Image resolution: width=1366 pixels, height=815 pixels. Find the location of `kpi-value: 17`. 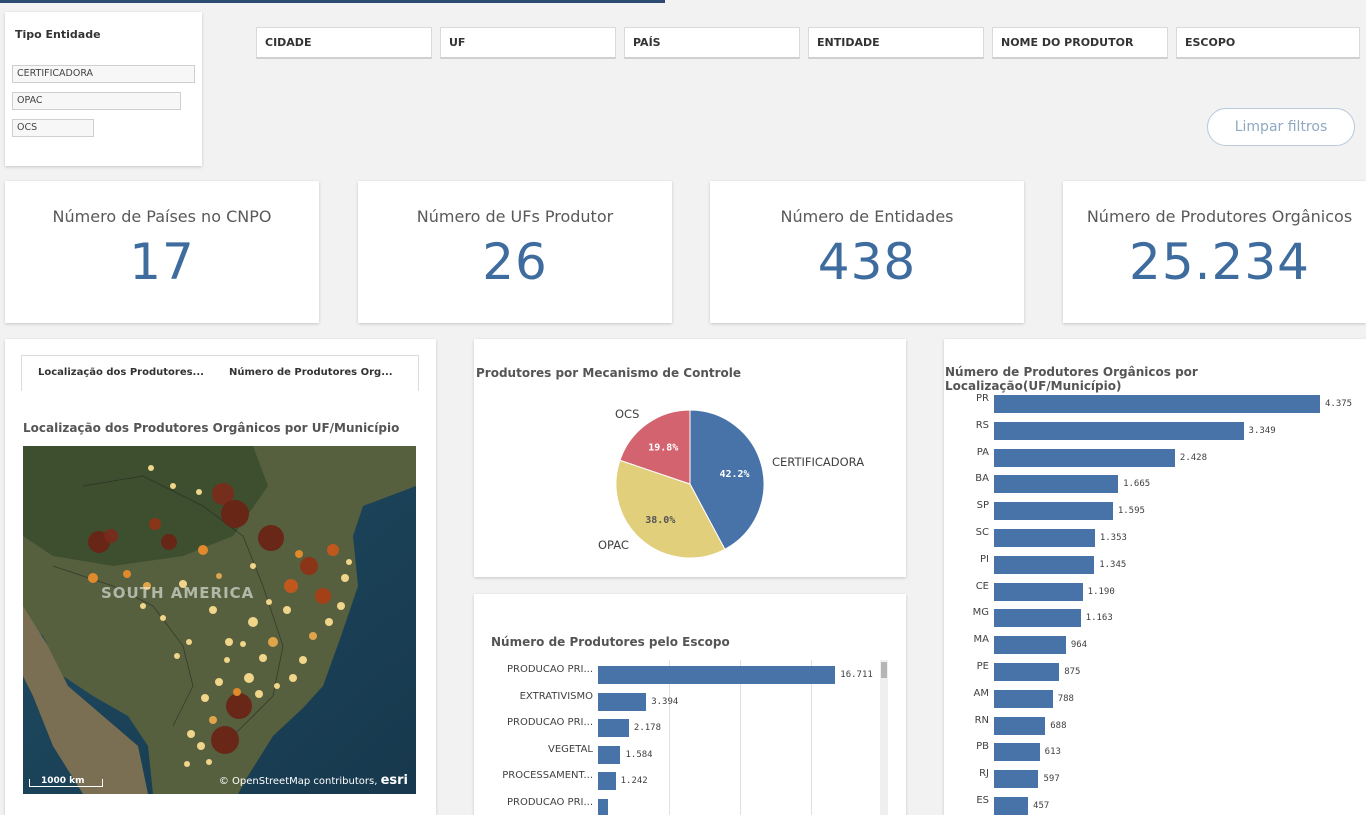

kpi-value: 17 is located at coordinates (162, 262).